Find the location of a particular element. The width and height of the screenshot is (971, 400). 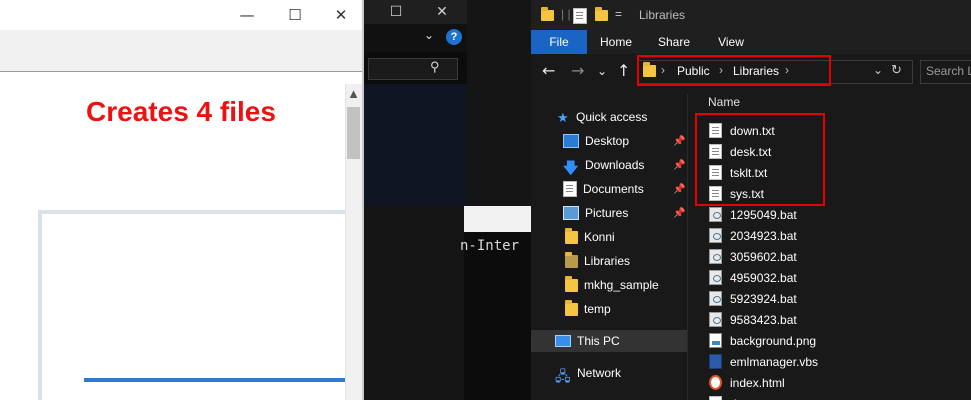

nav-label: Konni is located at coordinates (599, 237).